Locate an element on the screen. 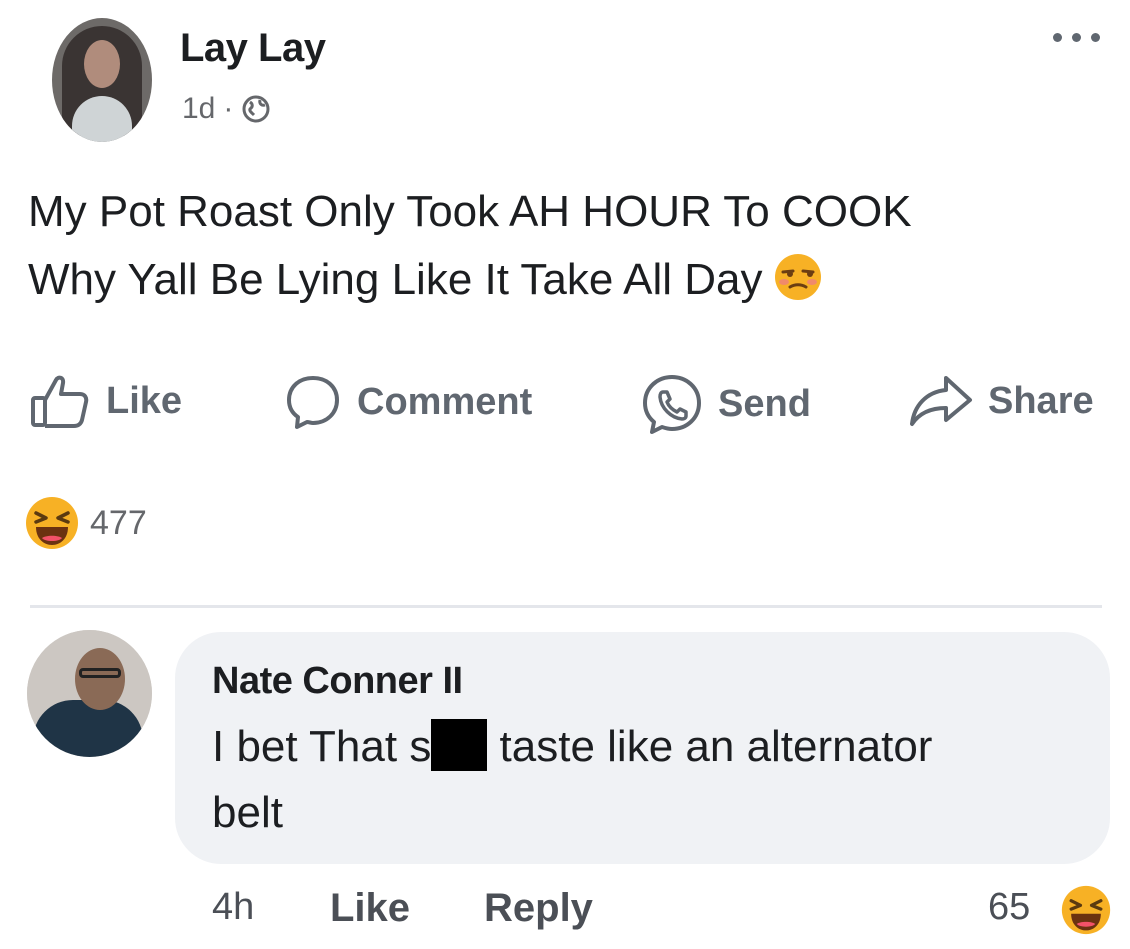 This screenshot has height=949, width=1130. comment-footer: 4h Like Reply 65 is located at coordinates (565, 910).